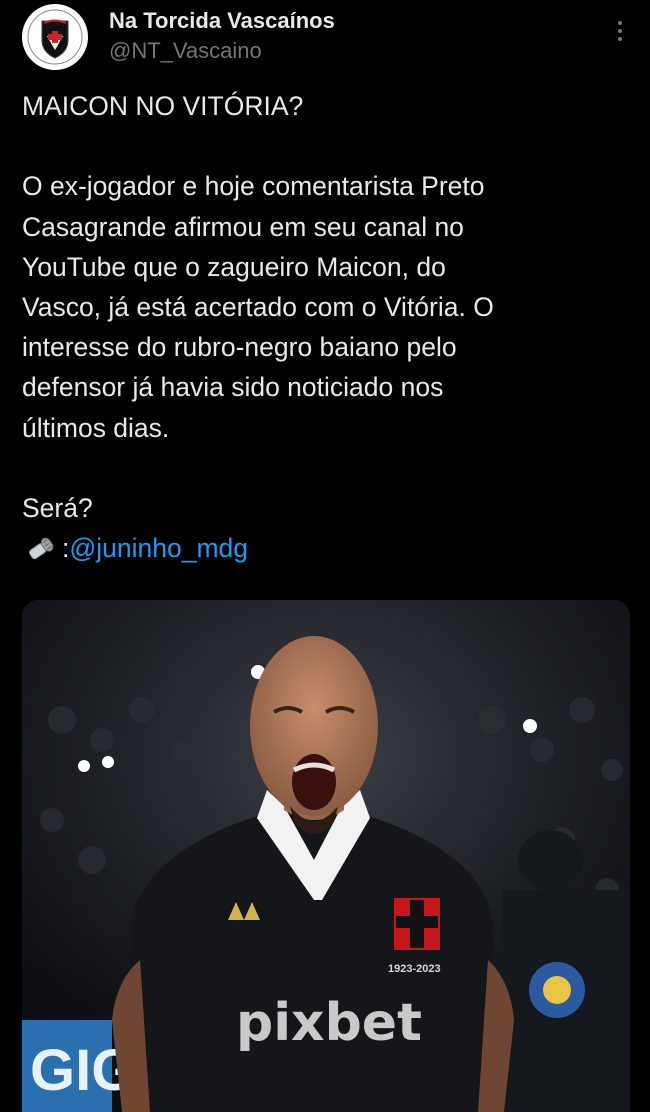  I want to click on more-options-icon, so click(620, 32).